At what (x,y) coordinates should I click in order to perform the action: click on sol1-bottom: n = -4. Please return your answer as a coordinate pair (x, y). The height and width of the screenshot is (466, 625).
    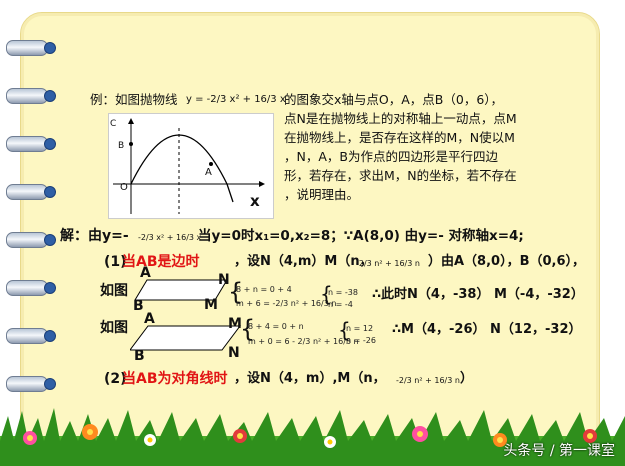
    Looking at the image, I should click on (340, 304).